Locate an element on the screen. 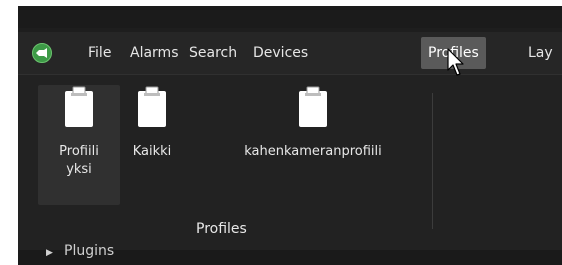 The image size is (562, 265). app-logo-icon is located at coordinates (42, 53).